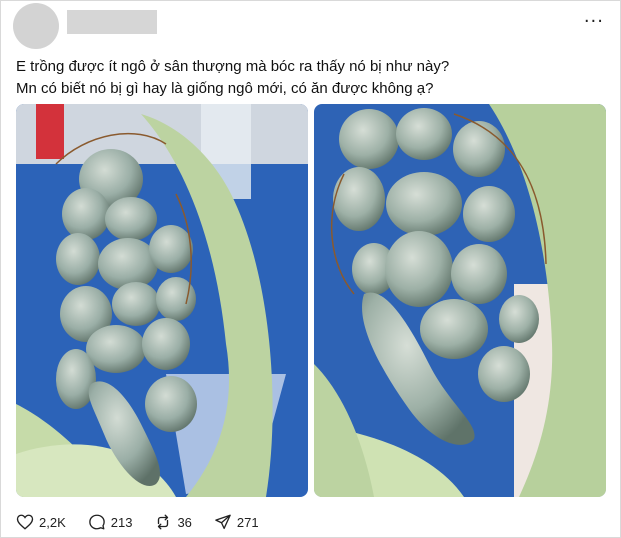 The height and width of the screenshot is (538, 621). What do you see at coordinates (112, 22) in the screenshot?
I see `username-redacted` at bounding box center [112, 22].